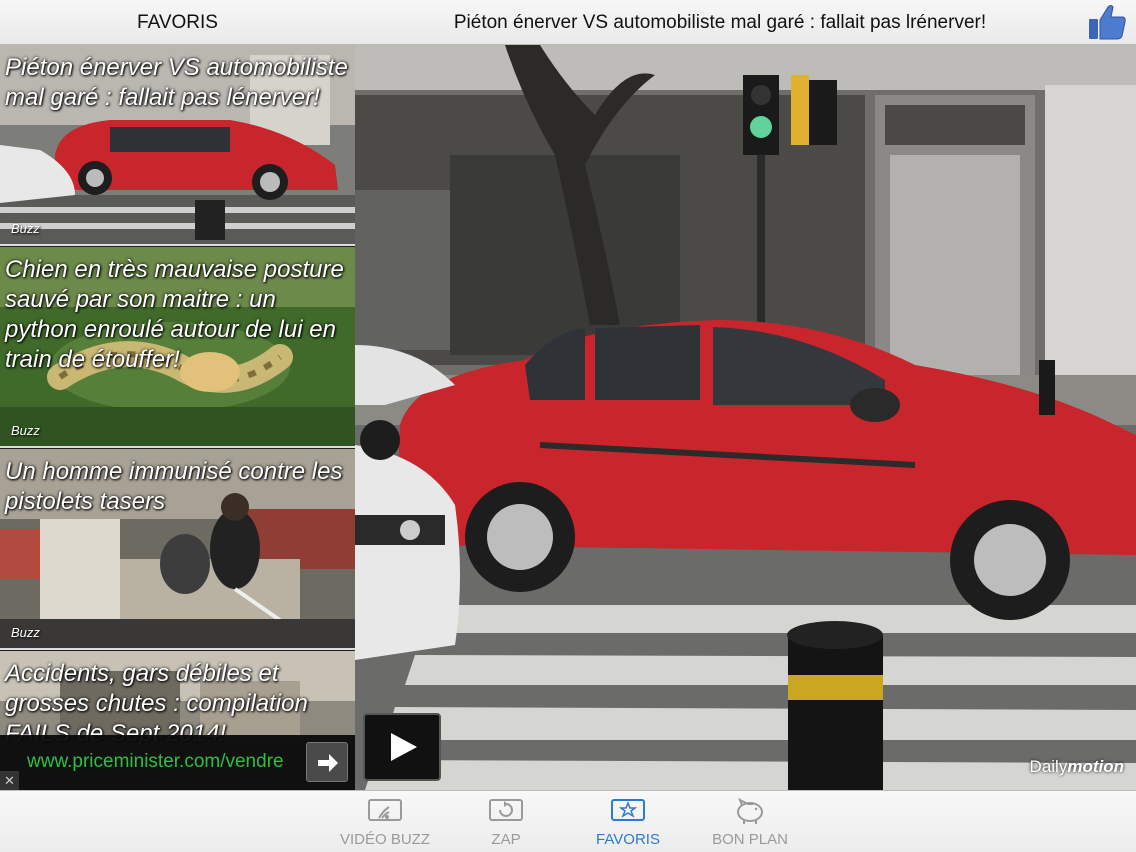 The width and height of the screenshot is (1136, 852). I want to click on star-icon, so click(628, 810).